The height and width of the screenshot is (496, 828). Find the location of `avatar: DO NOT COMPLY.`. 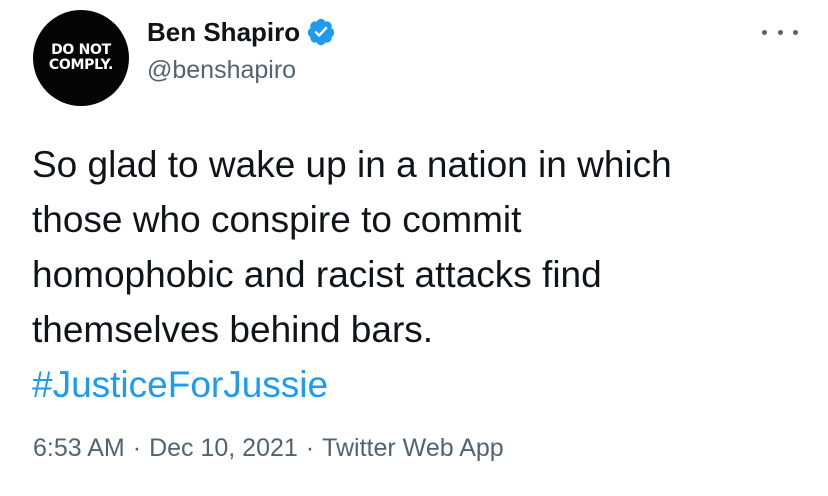

avatar: DO NOT COMPLY. is located at coordinates (81, 58).